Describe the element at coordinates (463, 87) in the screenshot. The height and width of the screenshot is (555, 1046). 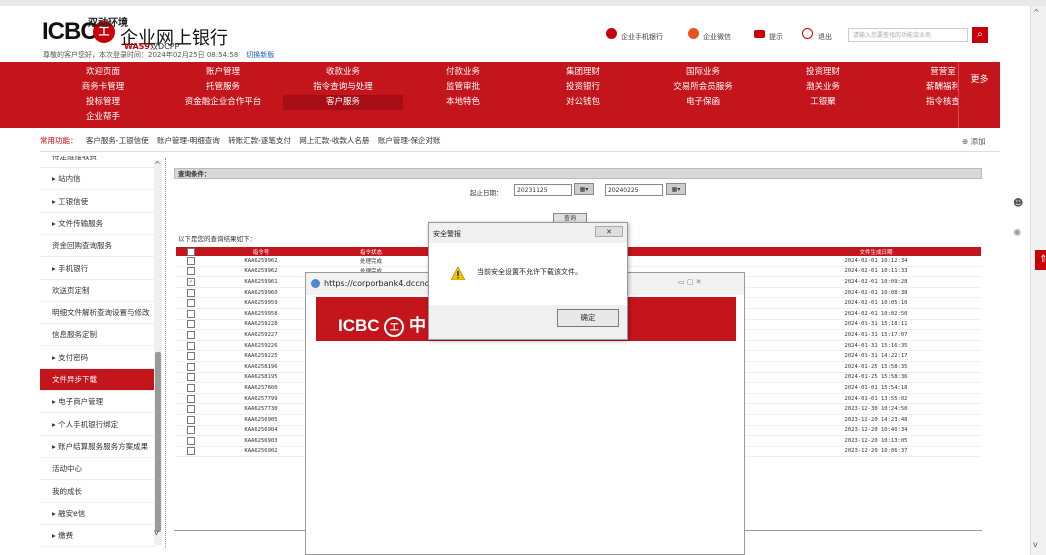
I see `menu-item: 监管审批` at that location.